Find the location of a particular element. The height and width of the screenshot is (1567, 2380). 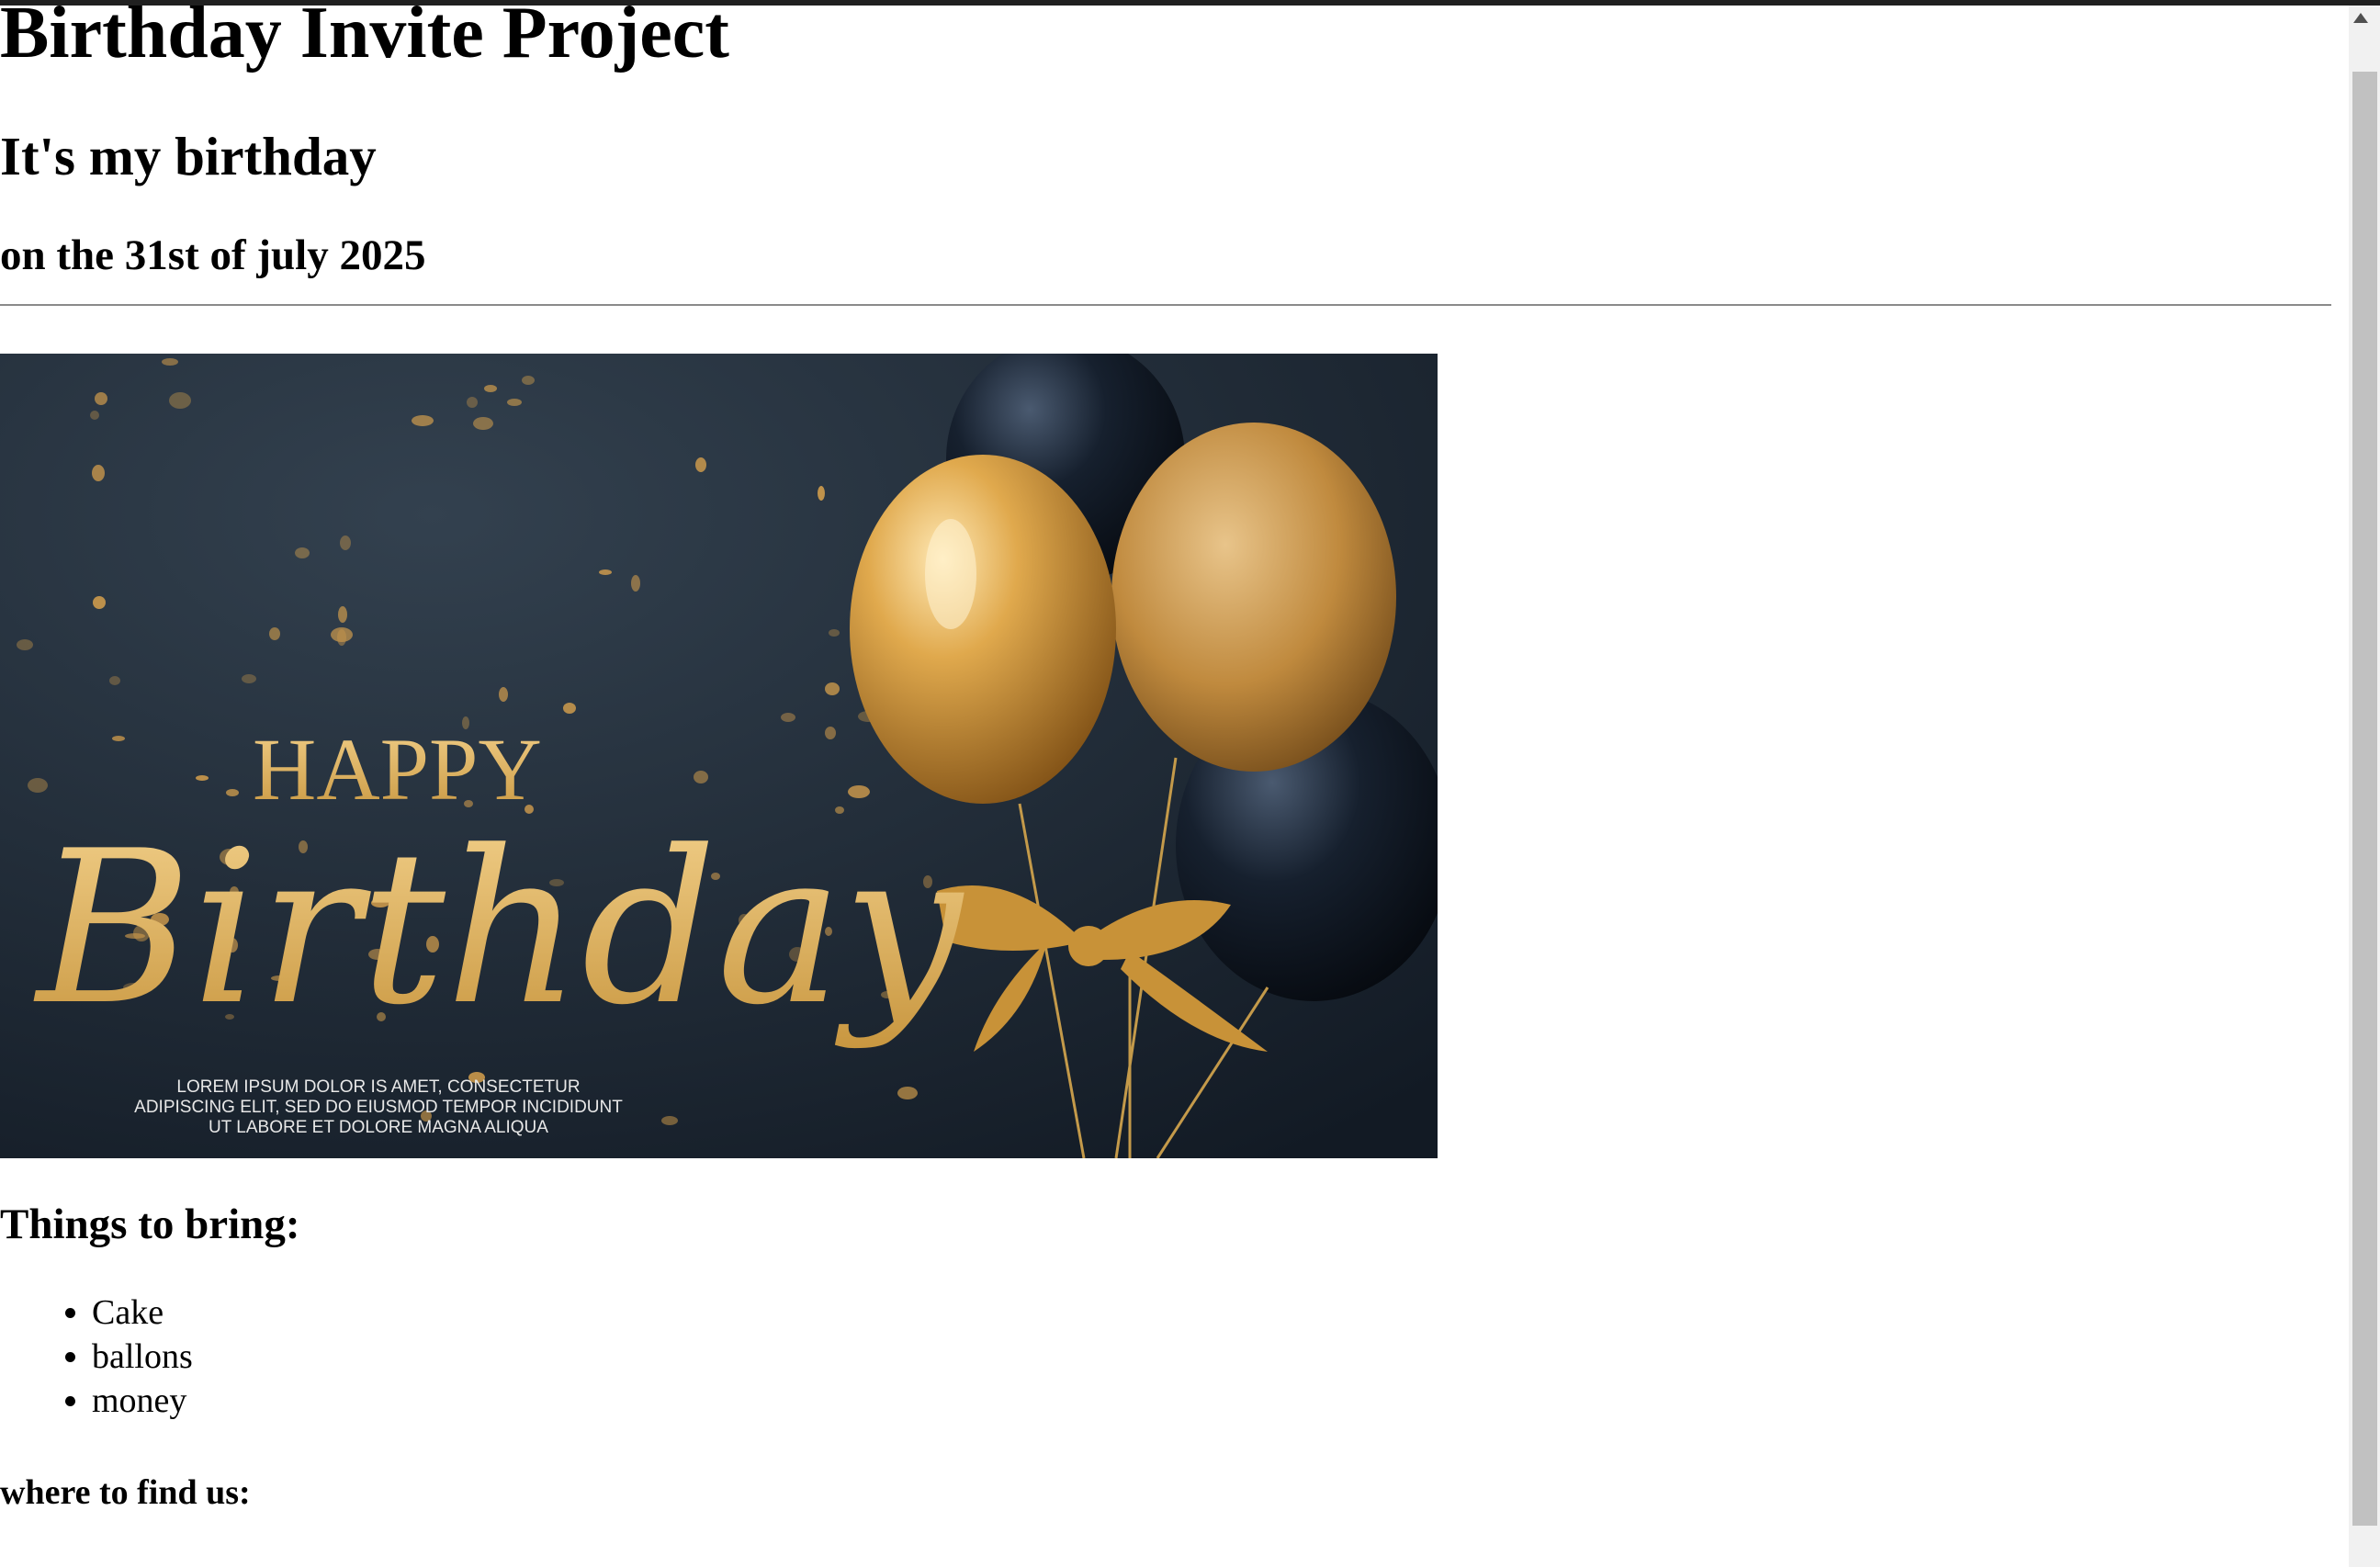

date-line: on the 31st of july 2025 is located at coordinates (213, 255).